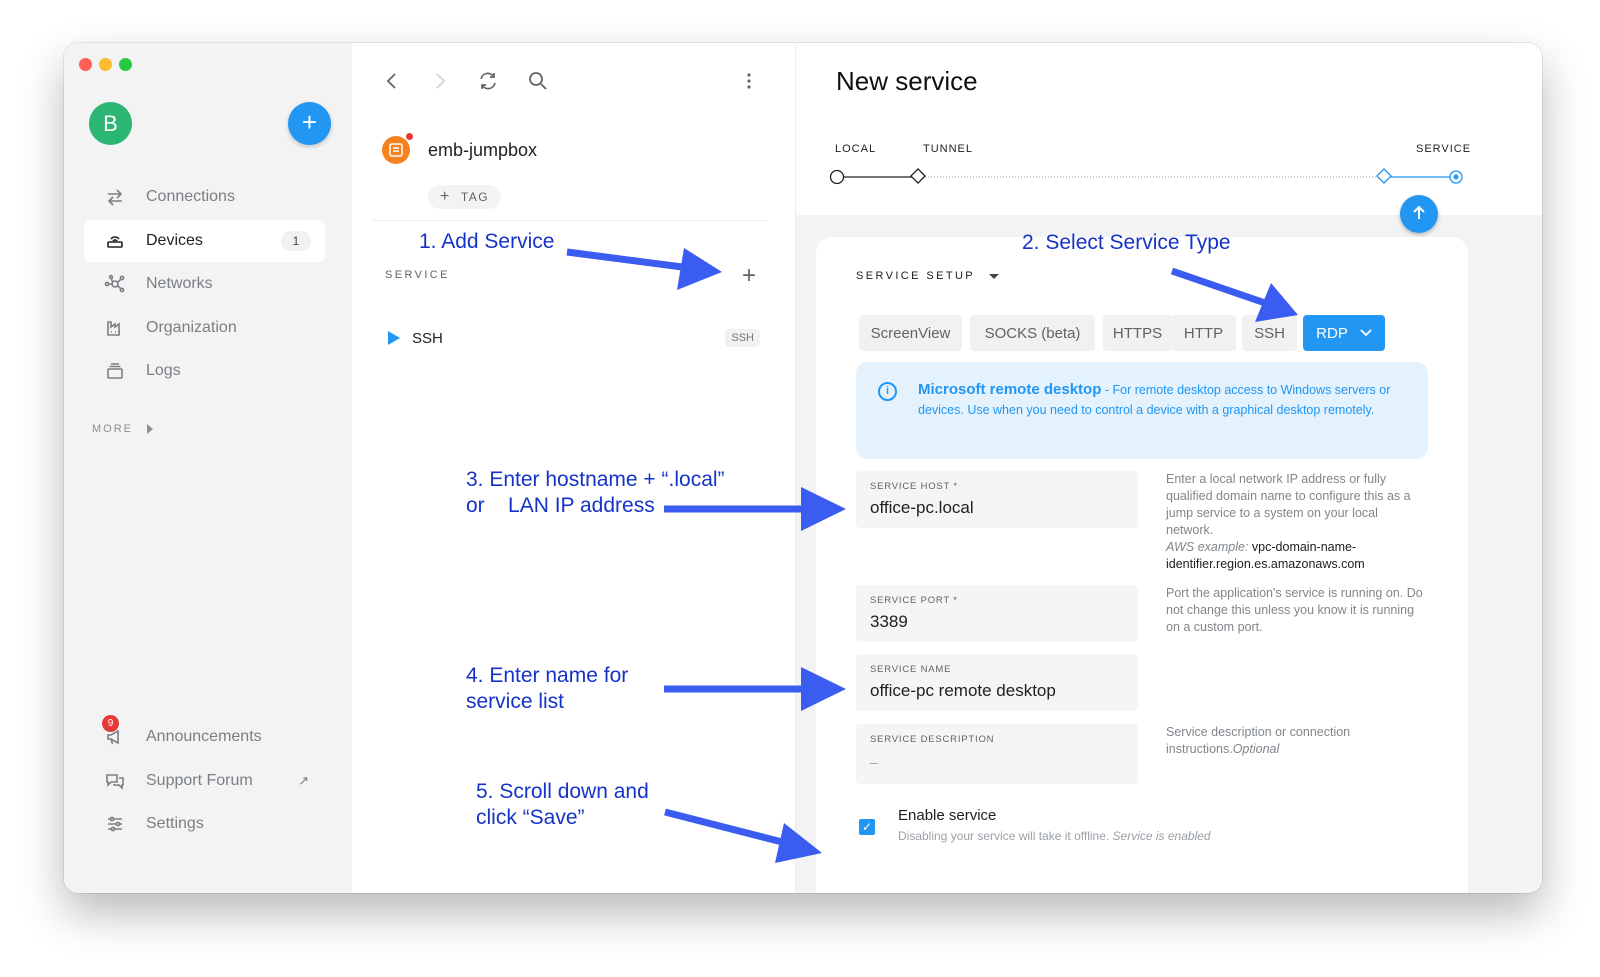 The height and width of the screenshot is (977, 1600). What do you see at coordinates (1146, 176) in the screenshot?
I see `connection-path-diagram` at bounding box center [1146, 176].